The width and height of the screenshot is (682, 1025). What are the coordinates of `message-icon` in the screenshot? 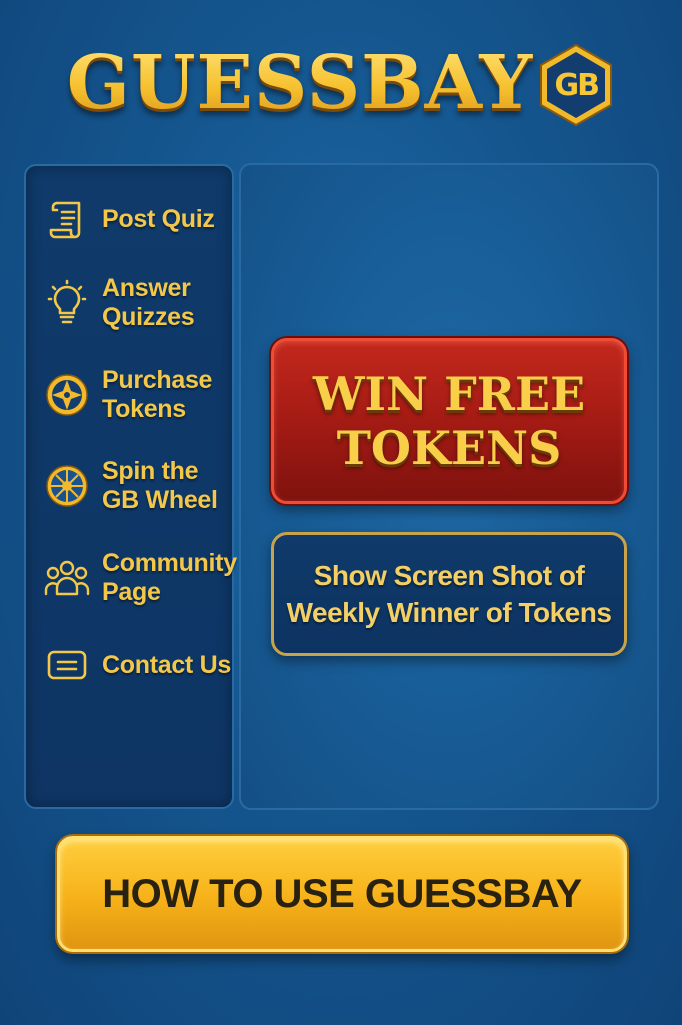 It's located at (67, 665).